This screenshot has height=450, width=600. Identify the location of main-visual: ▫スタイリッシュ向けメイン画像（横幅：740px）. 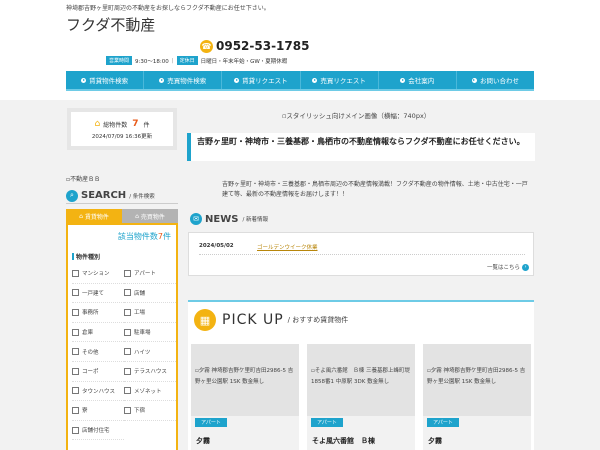
(356, 116).